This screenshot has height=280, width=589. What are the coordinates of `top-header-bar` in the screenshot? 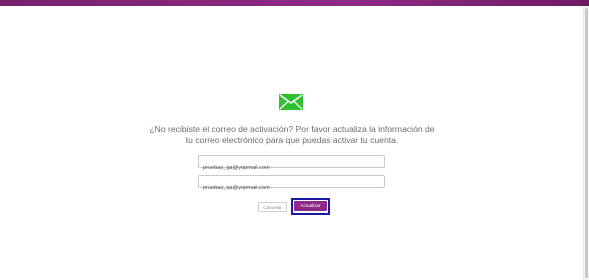 It's located at (294, 3).